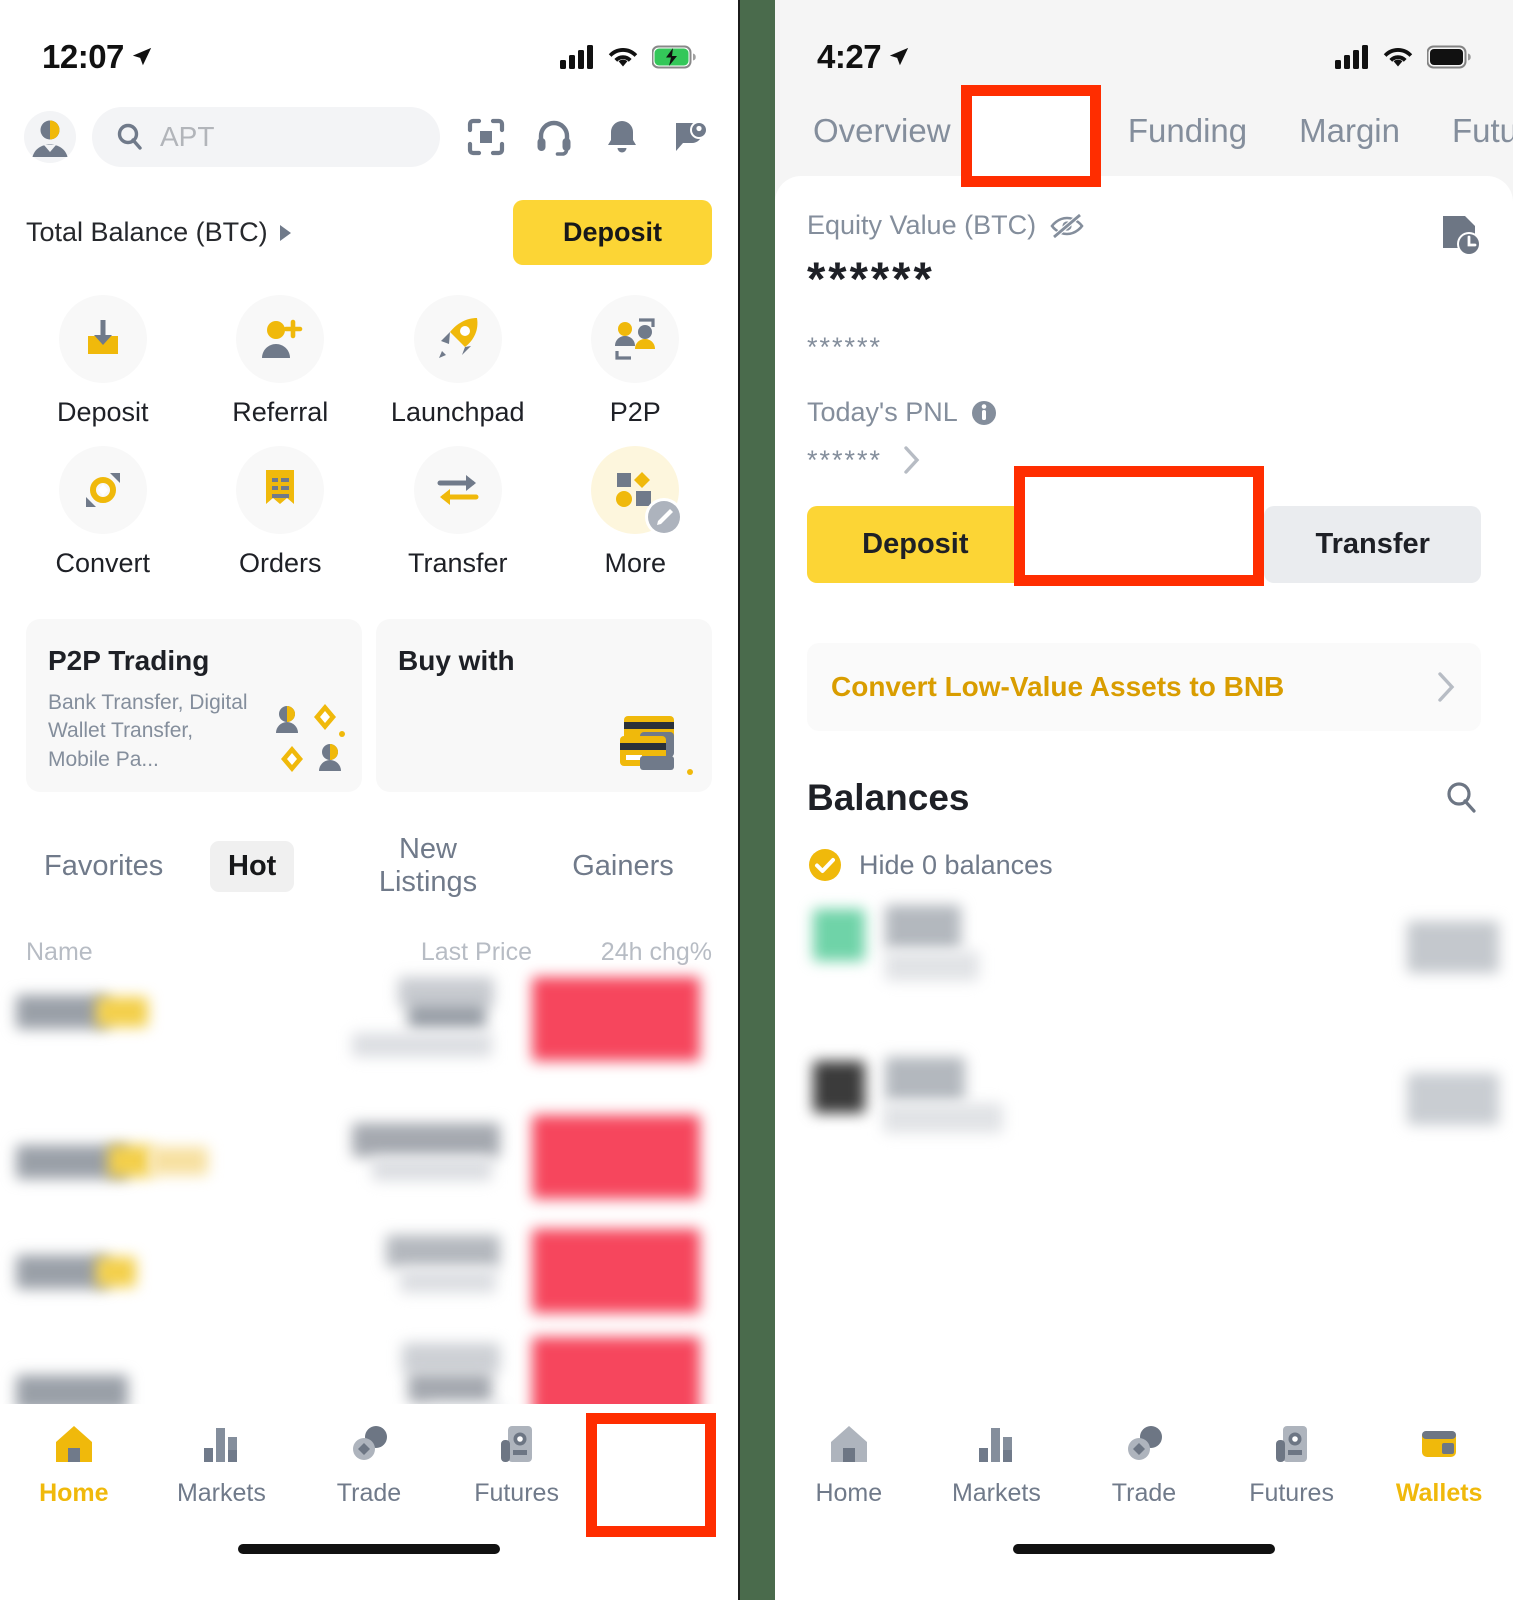 The image size is (1513, 1600). What do you see at coordinates (1144, 775) in the screenshot?
I see `balances-header-row: Balances` at bounding box center [1144, 775].